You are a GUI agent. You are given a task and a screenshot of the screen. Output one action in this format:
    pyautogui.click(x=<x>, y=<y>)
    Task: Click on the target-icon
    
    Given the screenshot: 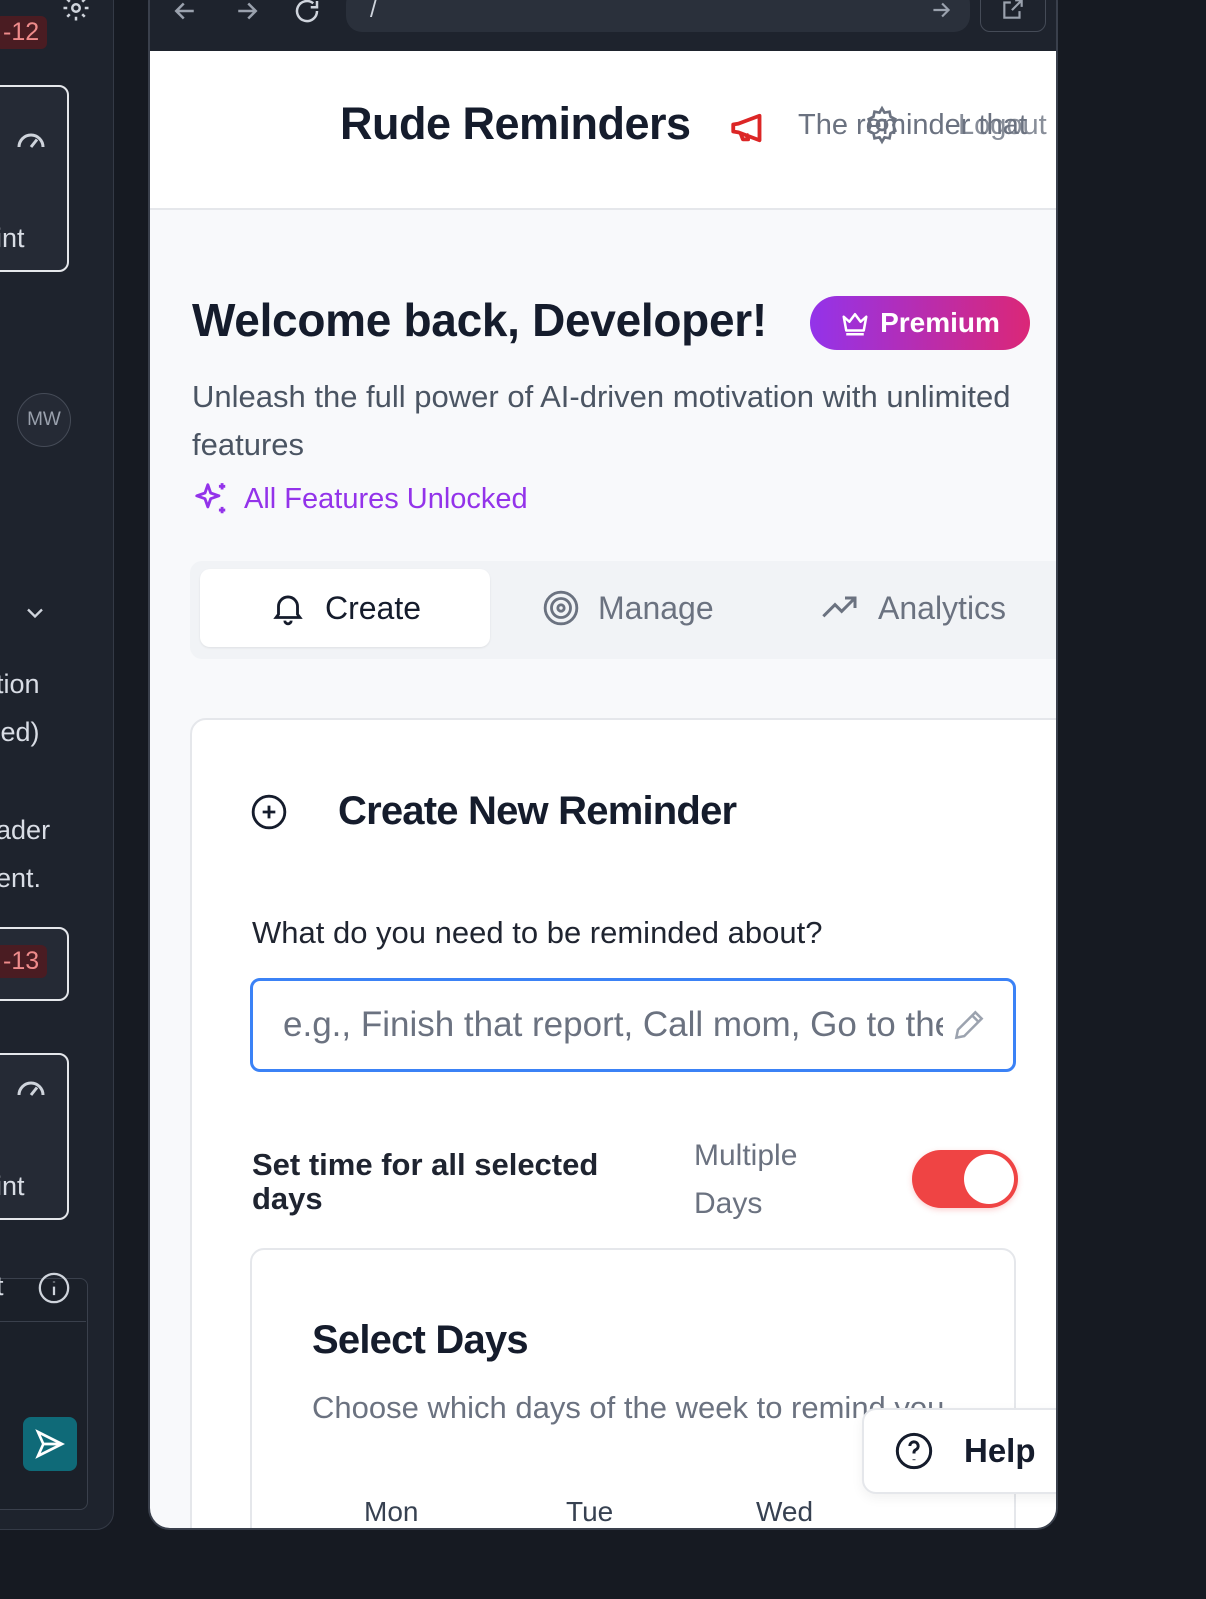 What is the action you would take?
    pyautogui.click(x=561, y=608)
    